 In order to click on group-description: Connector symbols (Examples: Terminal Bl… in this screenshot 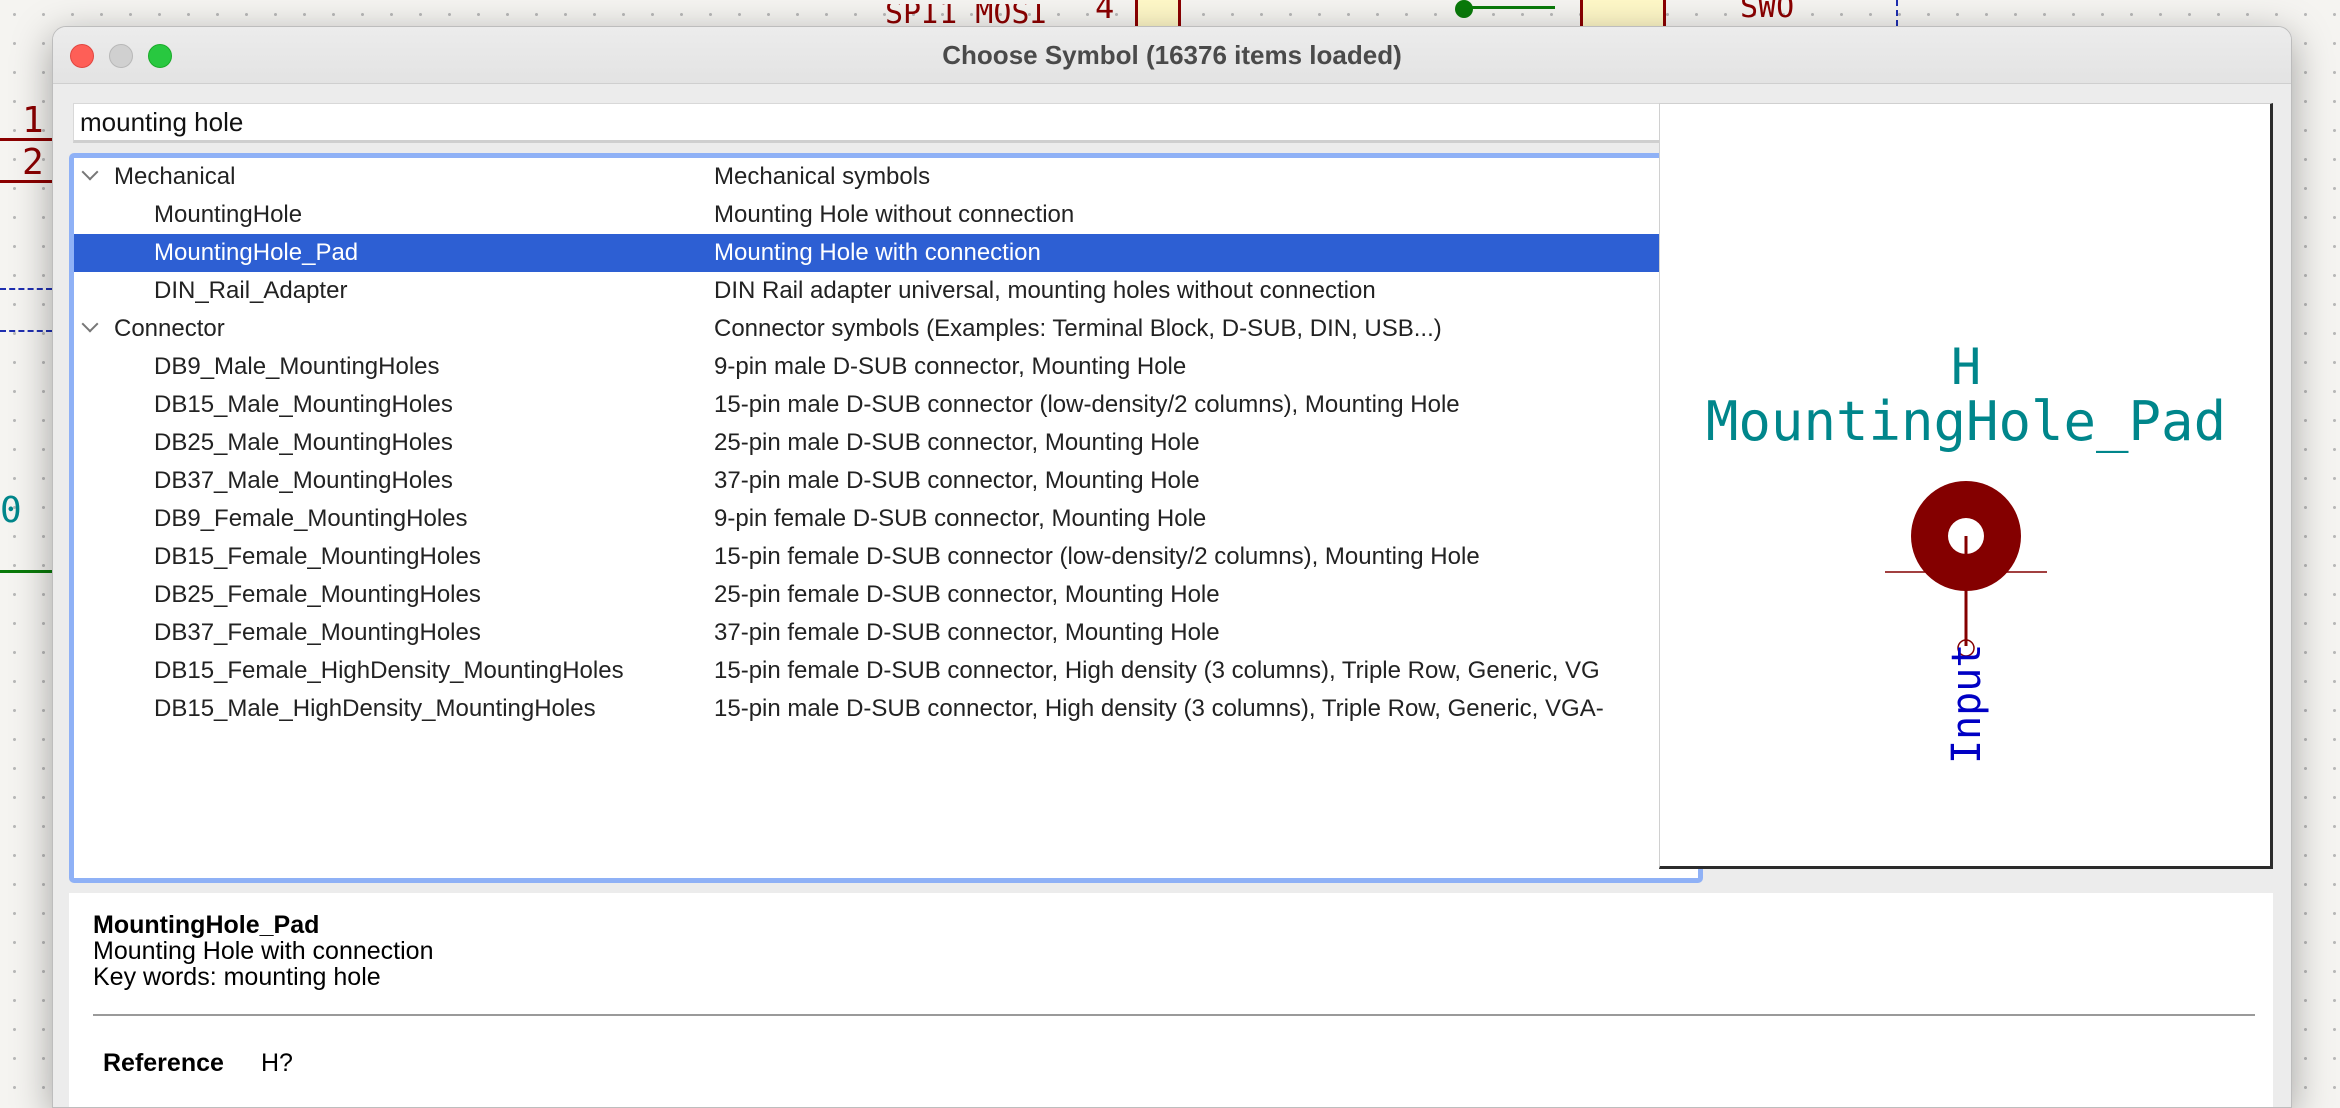, I will do `click(1078, 328)`.